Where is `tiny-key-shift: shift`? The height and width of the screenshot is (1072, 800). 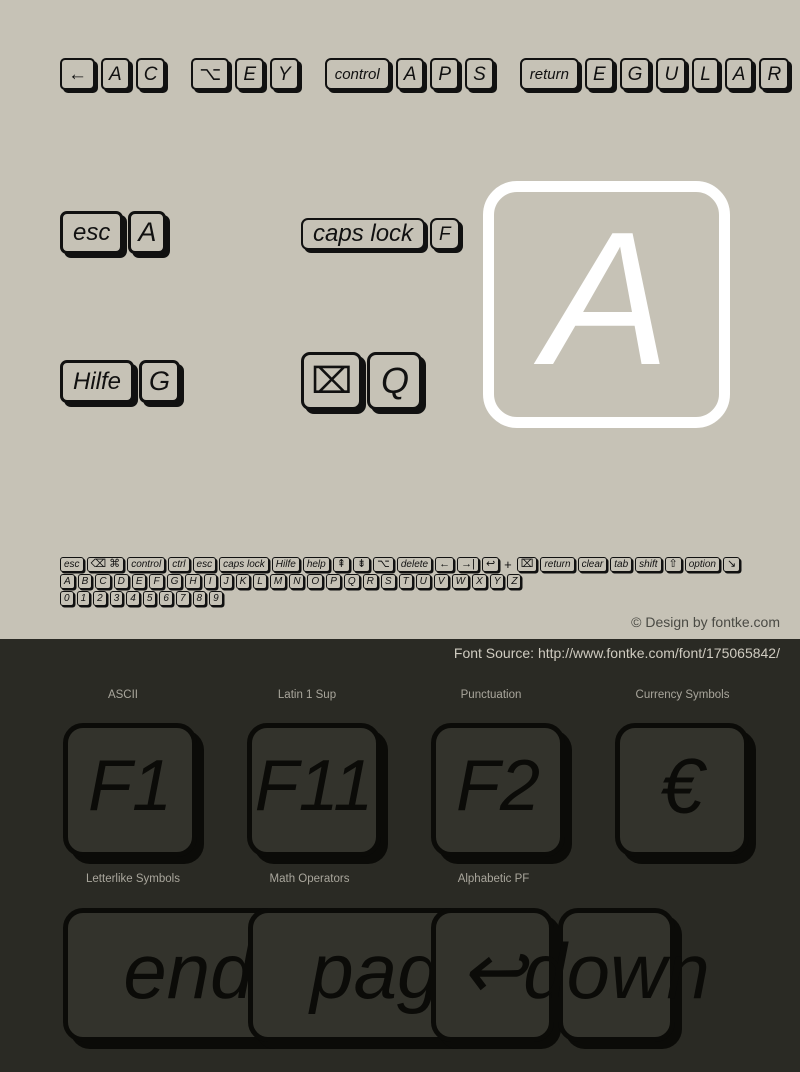 tiny-key-shift: shift is located at coordinates (648, 564).